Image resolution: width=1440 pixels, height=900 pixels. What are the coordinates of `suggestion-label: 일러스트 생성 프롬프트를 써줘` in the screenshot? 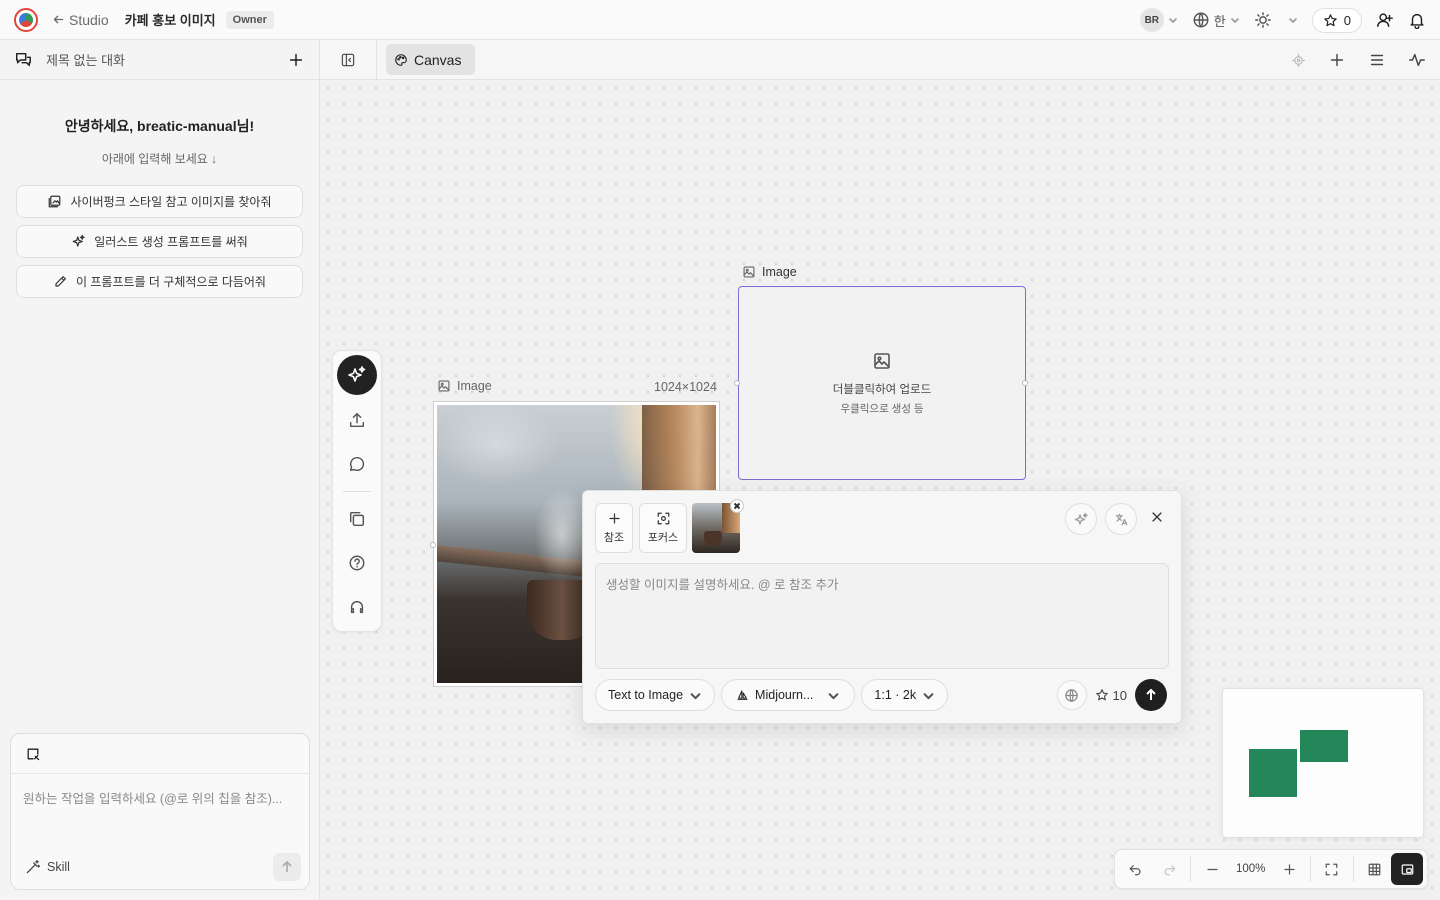 It's located at (171, 242).